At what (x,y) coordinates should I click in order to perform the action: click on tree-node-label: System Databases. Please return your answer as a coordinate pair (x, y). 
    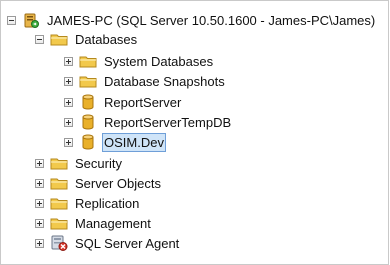
    Looking at the image, I should click on (159, 61).